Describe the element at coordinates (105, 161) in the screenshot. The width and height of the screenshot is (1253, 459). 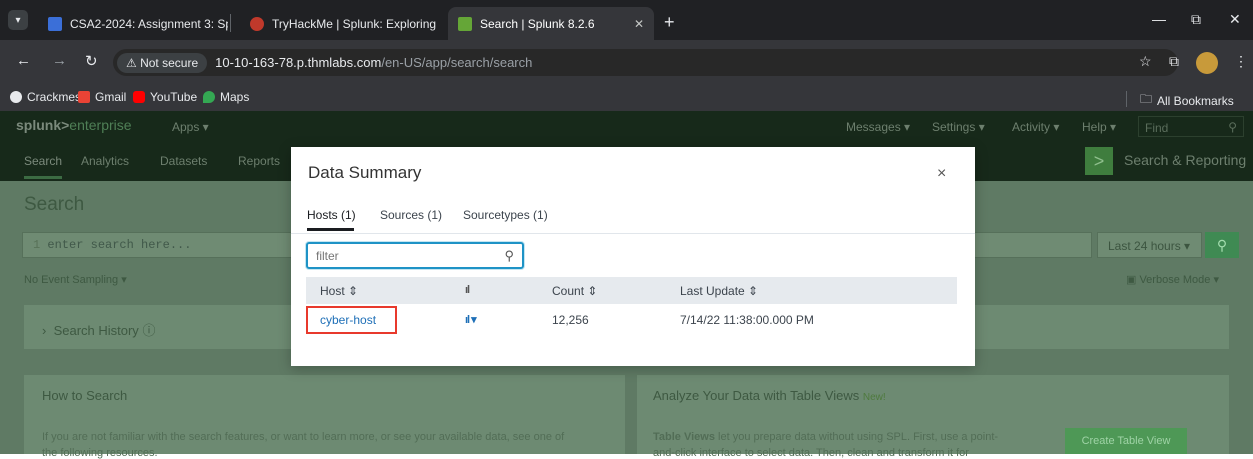
I see `nav-analytics: Analytics` at that location.